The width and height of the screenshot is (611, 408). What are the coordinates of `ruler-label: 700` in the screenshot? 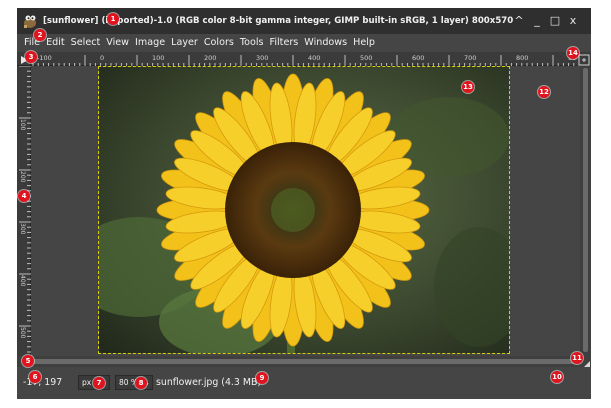 It's located at (470, 58).